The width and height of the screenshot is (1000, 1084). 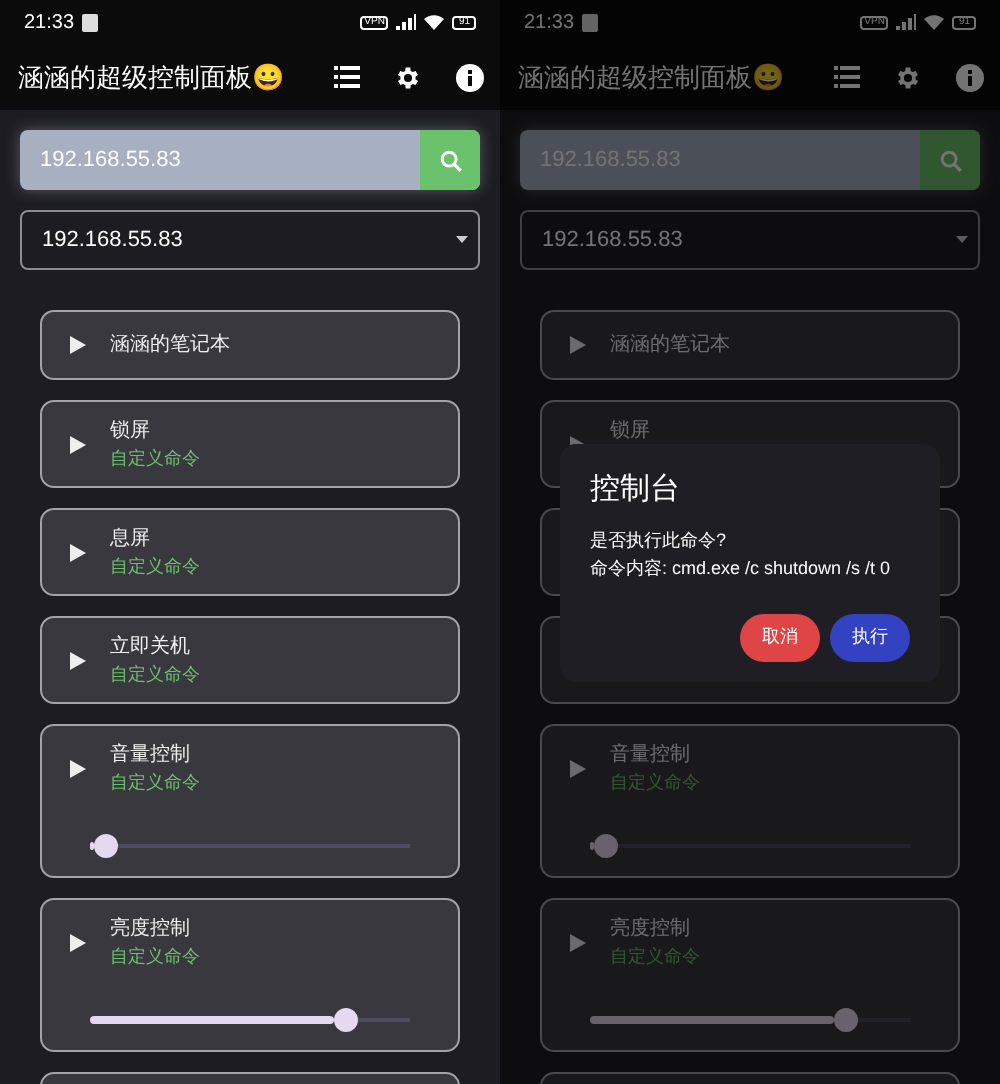 I want to click on dialog-message: 是否执行此命令?, so click(x=659, y=540).